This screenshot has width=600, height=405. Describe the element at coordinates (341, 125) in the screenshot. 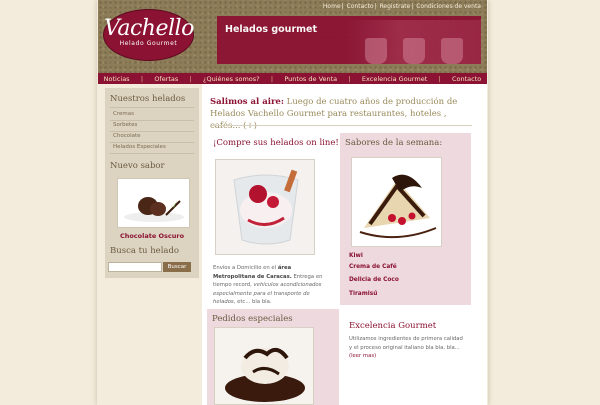

I see `divider` at that location.